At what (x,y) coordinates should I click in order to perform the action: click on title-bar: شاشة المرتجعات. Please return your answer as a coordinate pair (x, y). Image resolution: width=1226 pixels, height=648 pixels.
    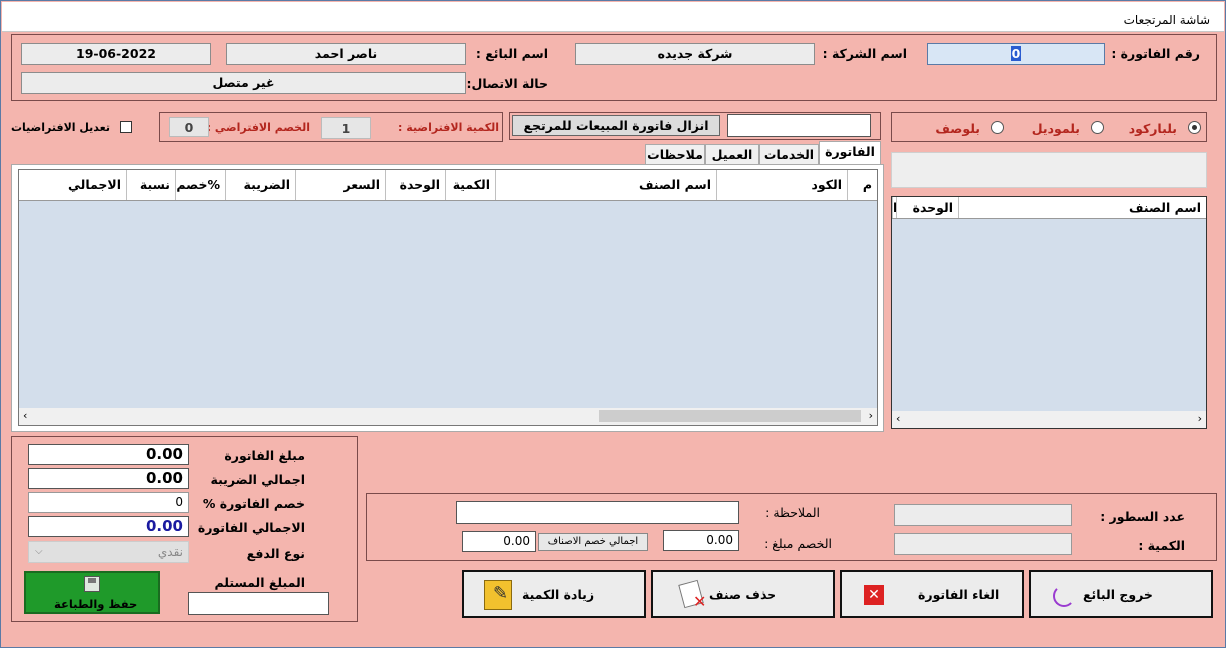
    Looking at the image, I should click on (613, 17).